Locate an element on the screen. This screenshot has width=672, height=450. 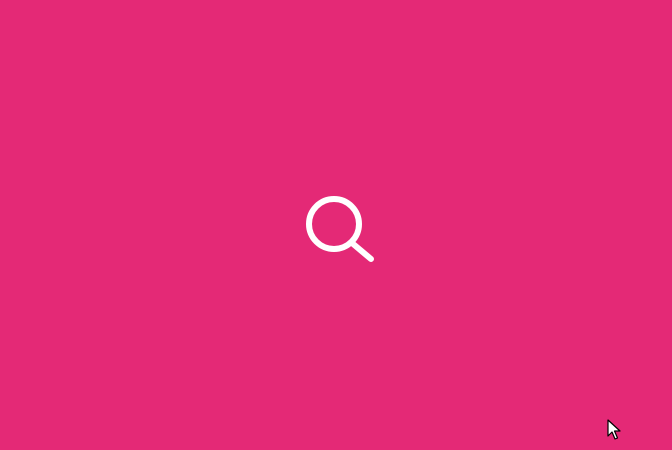
search-button is located at coordinates (339, 228).